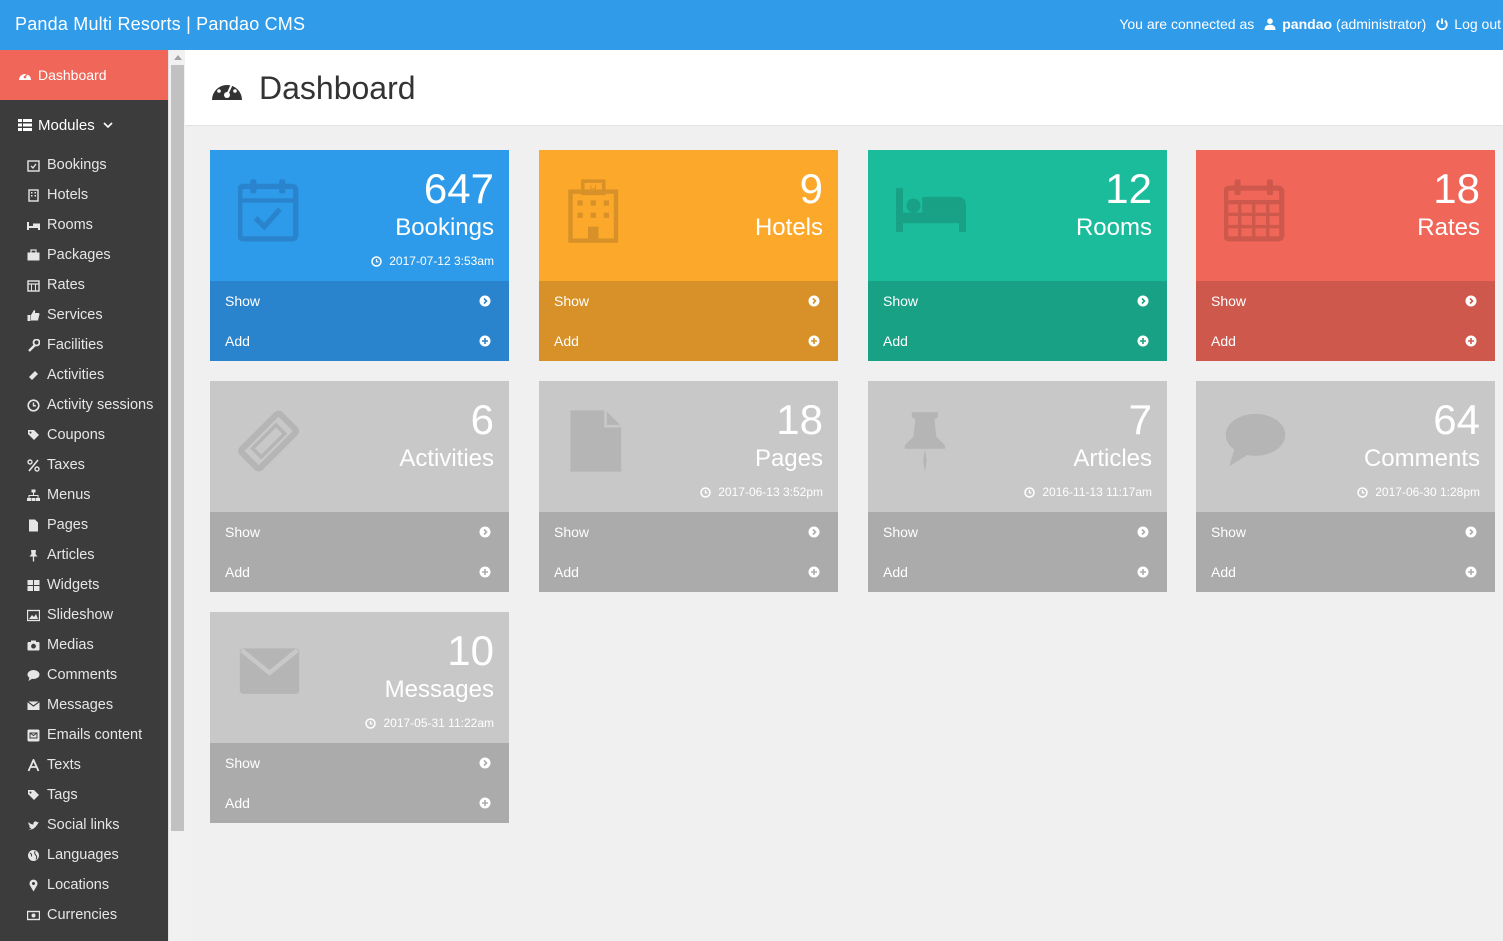 This screenshot has height=941, width=1503. What do you see at coordinates (33, 434) in the screenshot?
I see `tags-icon` at bounding box center [33, 434].